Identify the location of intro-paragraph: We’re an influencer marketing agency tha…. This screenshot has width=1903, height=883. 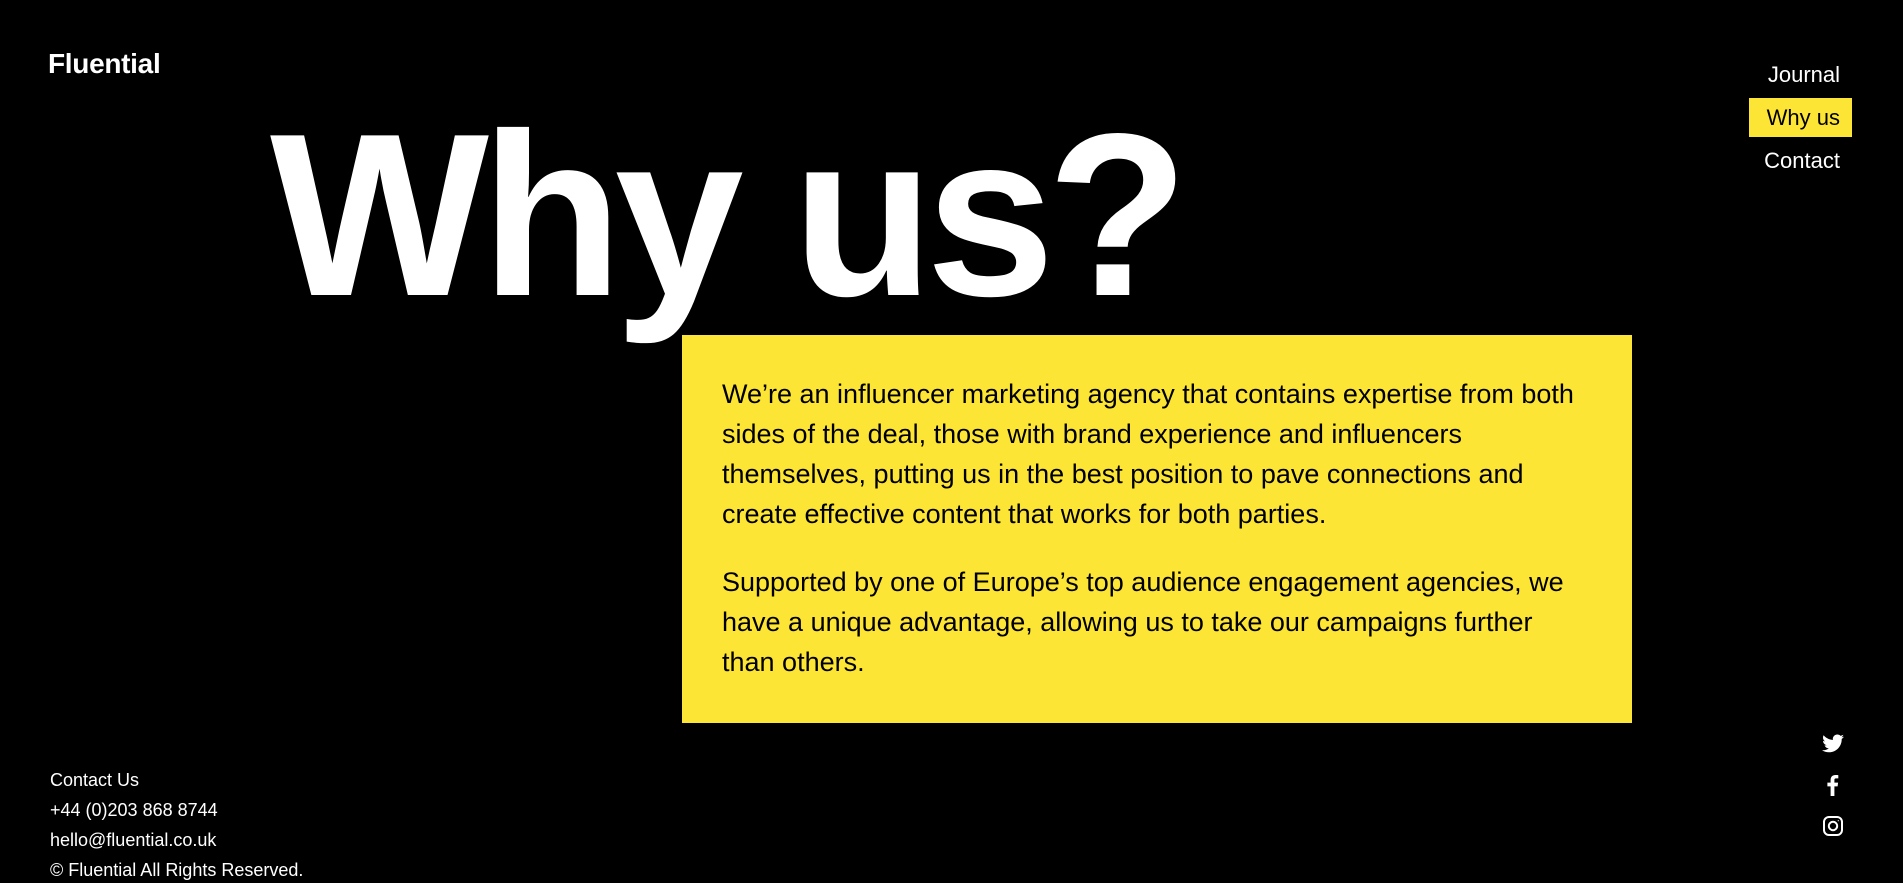
(1148, 454).